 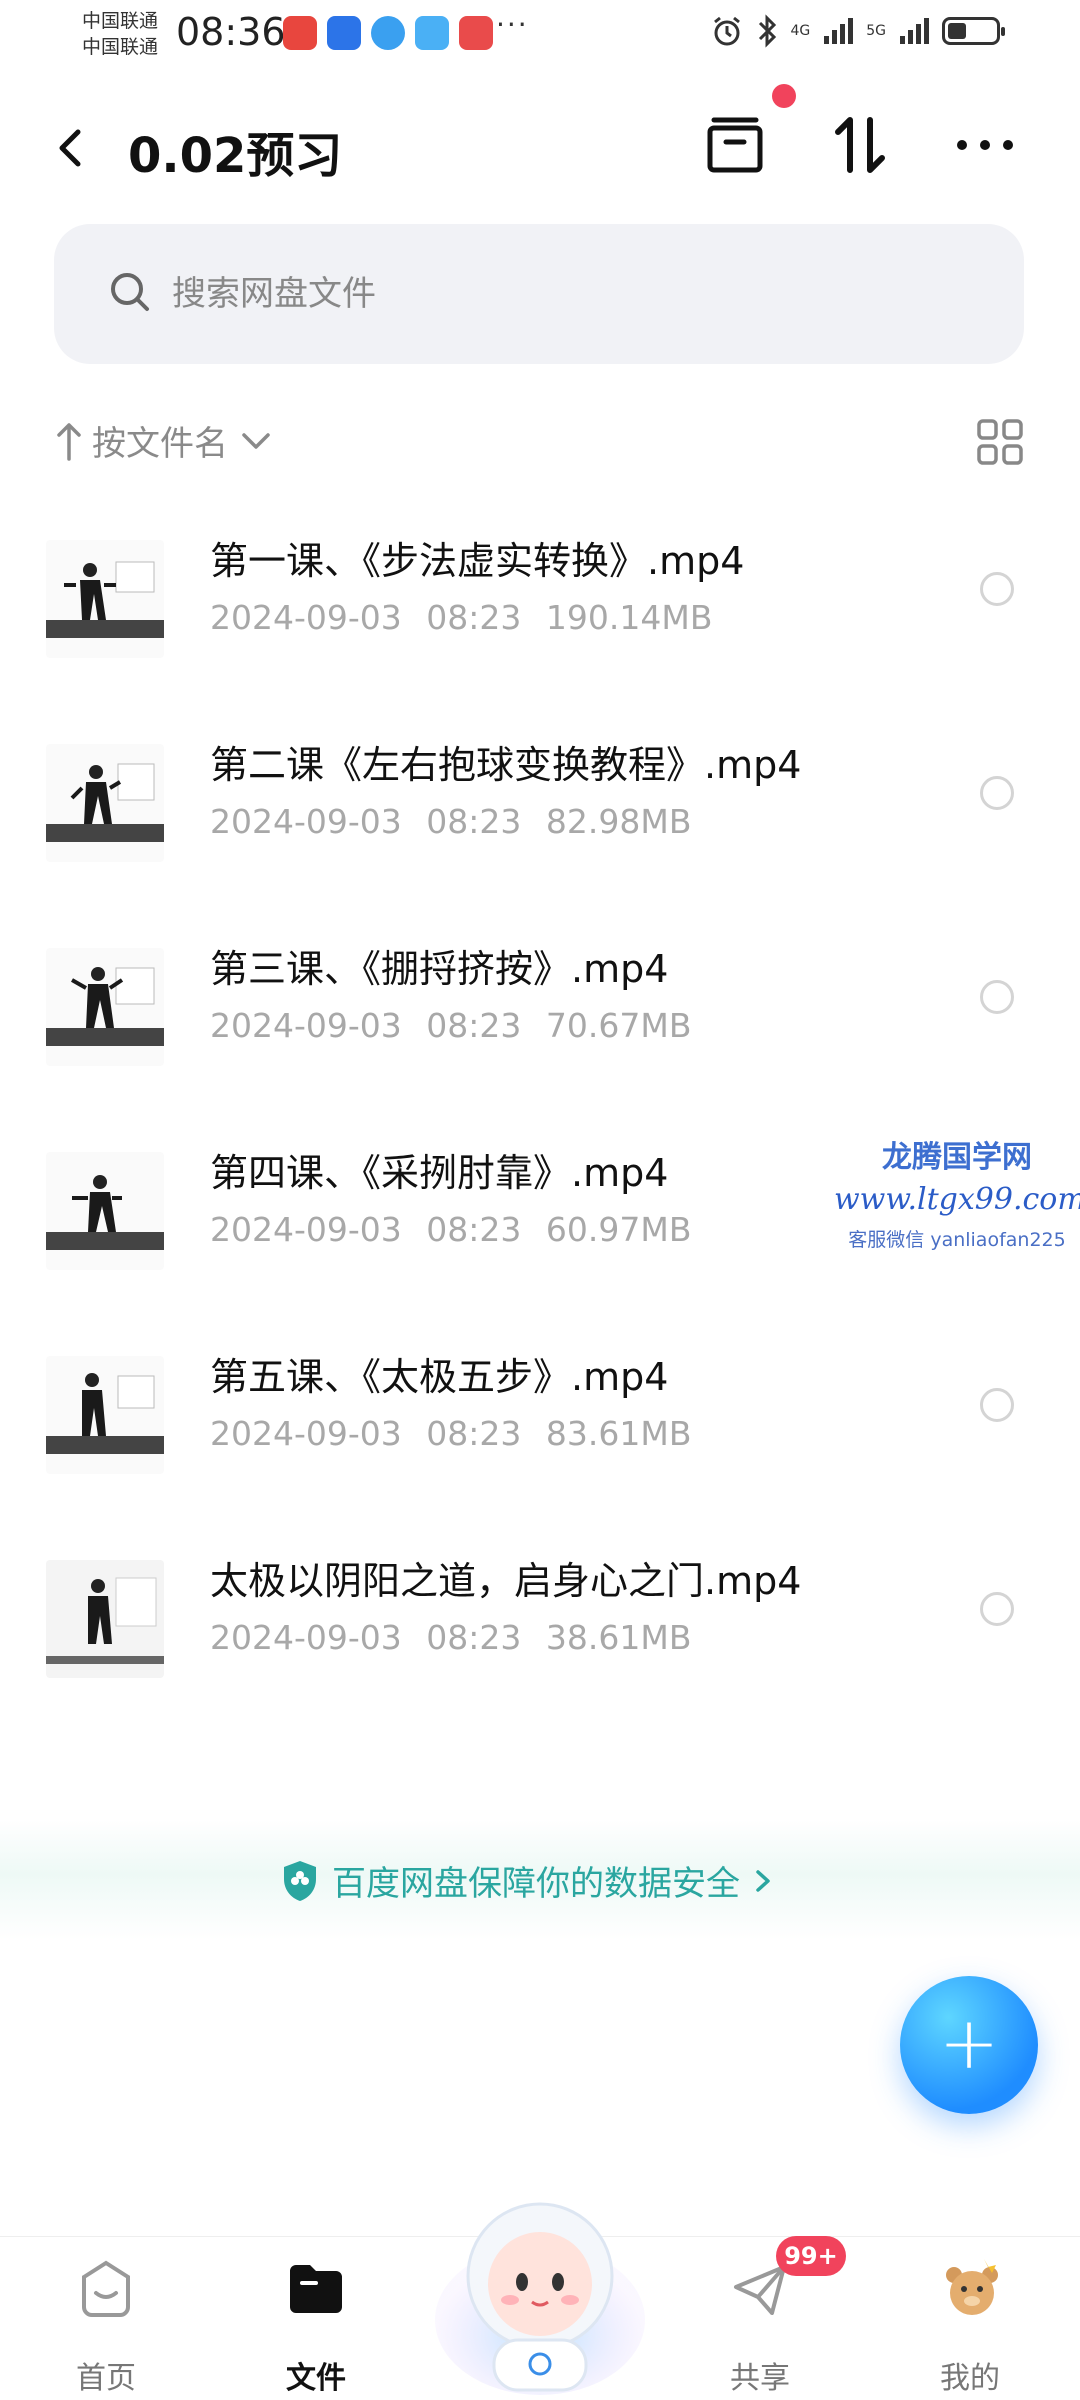 What do you see at coordinates (539, 445) in the screenshot?
I see `sort-row: 按文件名` at bounding box center [539, 445].